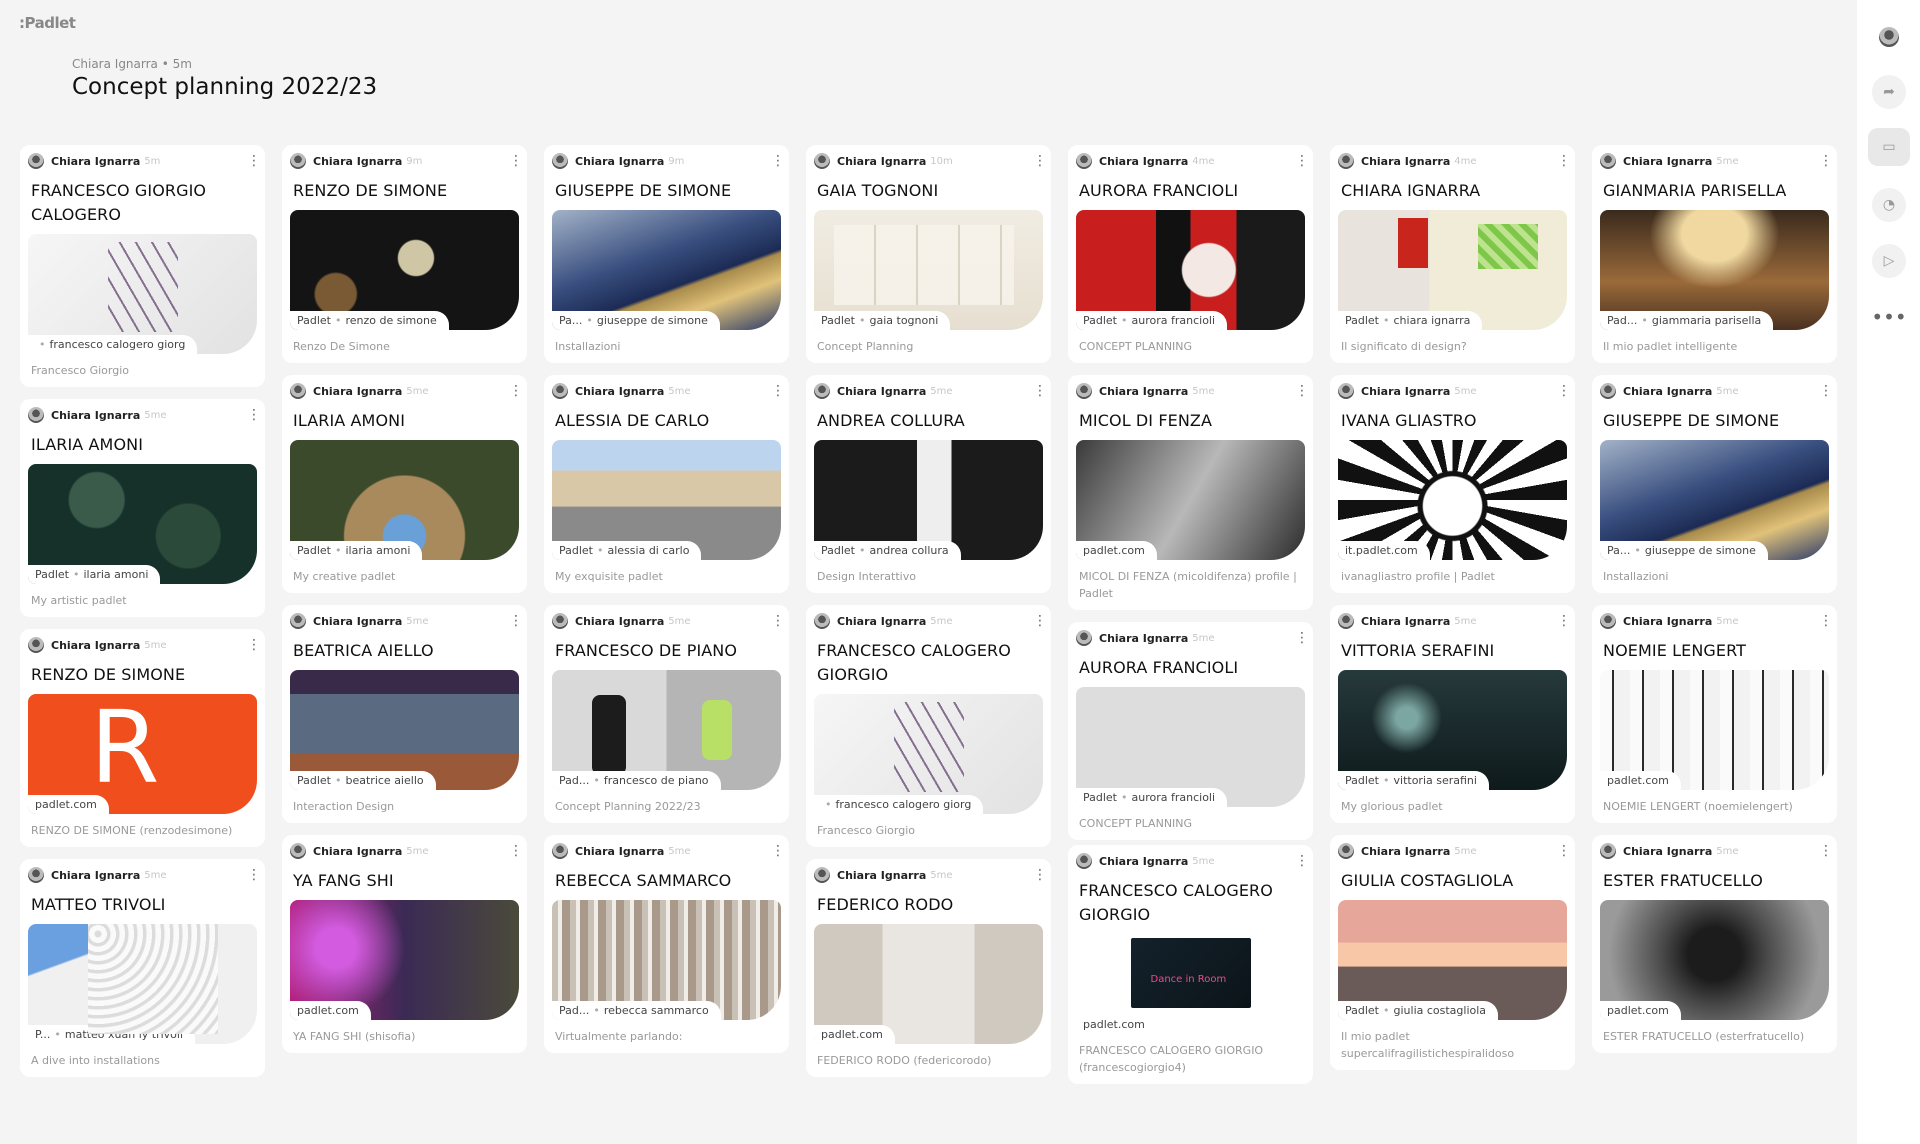 The height and width of the screenshot is (1144, 1920). I want to click on post-thumbnail: Padlet • andrea collura, so click(928, 500).